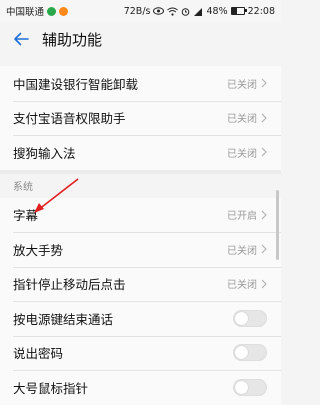 The image size is (320, 405). I want to click on page-title: 辅助功能, so click(72, 39).